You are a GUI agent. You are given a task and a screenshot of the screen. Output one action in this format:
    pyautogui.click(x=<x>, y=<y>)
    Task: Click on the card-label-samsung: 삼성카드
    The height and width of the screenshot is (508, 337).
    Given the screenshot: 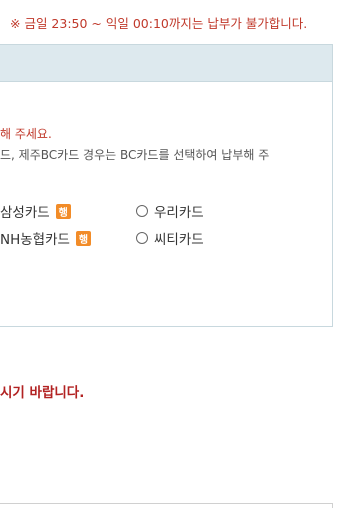 What is the action you would take?
    pyautogui.click(x=25, y=213)
    